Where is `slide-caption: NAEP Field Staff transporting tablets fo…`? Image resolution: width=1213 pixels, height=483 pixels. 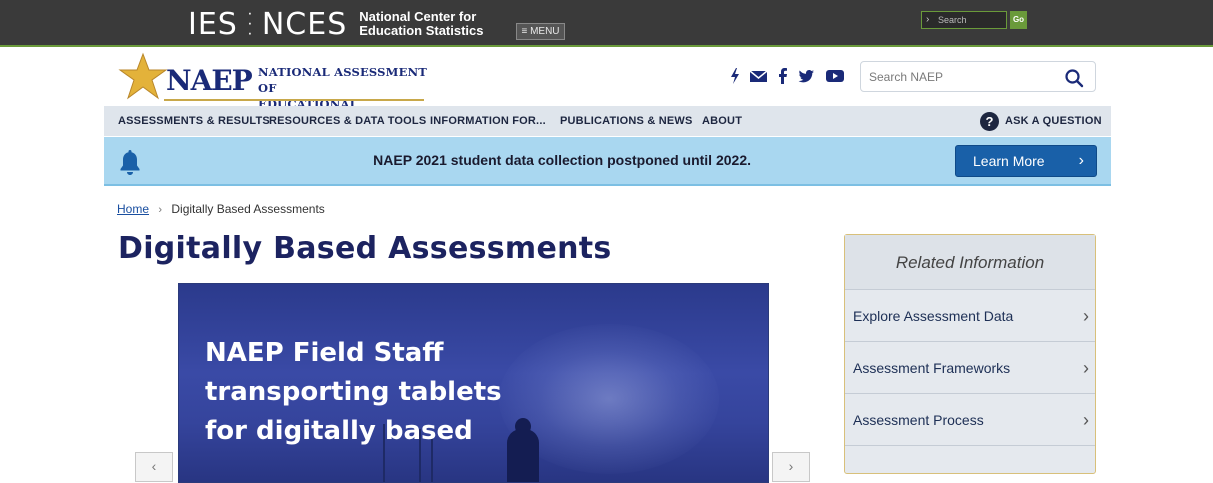 slide-caption: NAEP Field Staff transporting tablets fo… is located at coordinates (353, 392).